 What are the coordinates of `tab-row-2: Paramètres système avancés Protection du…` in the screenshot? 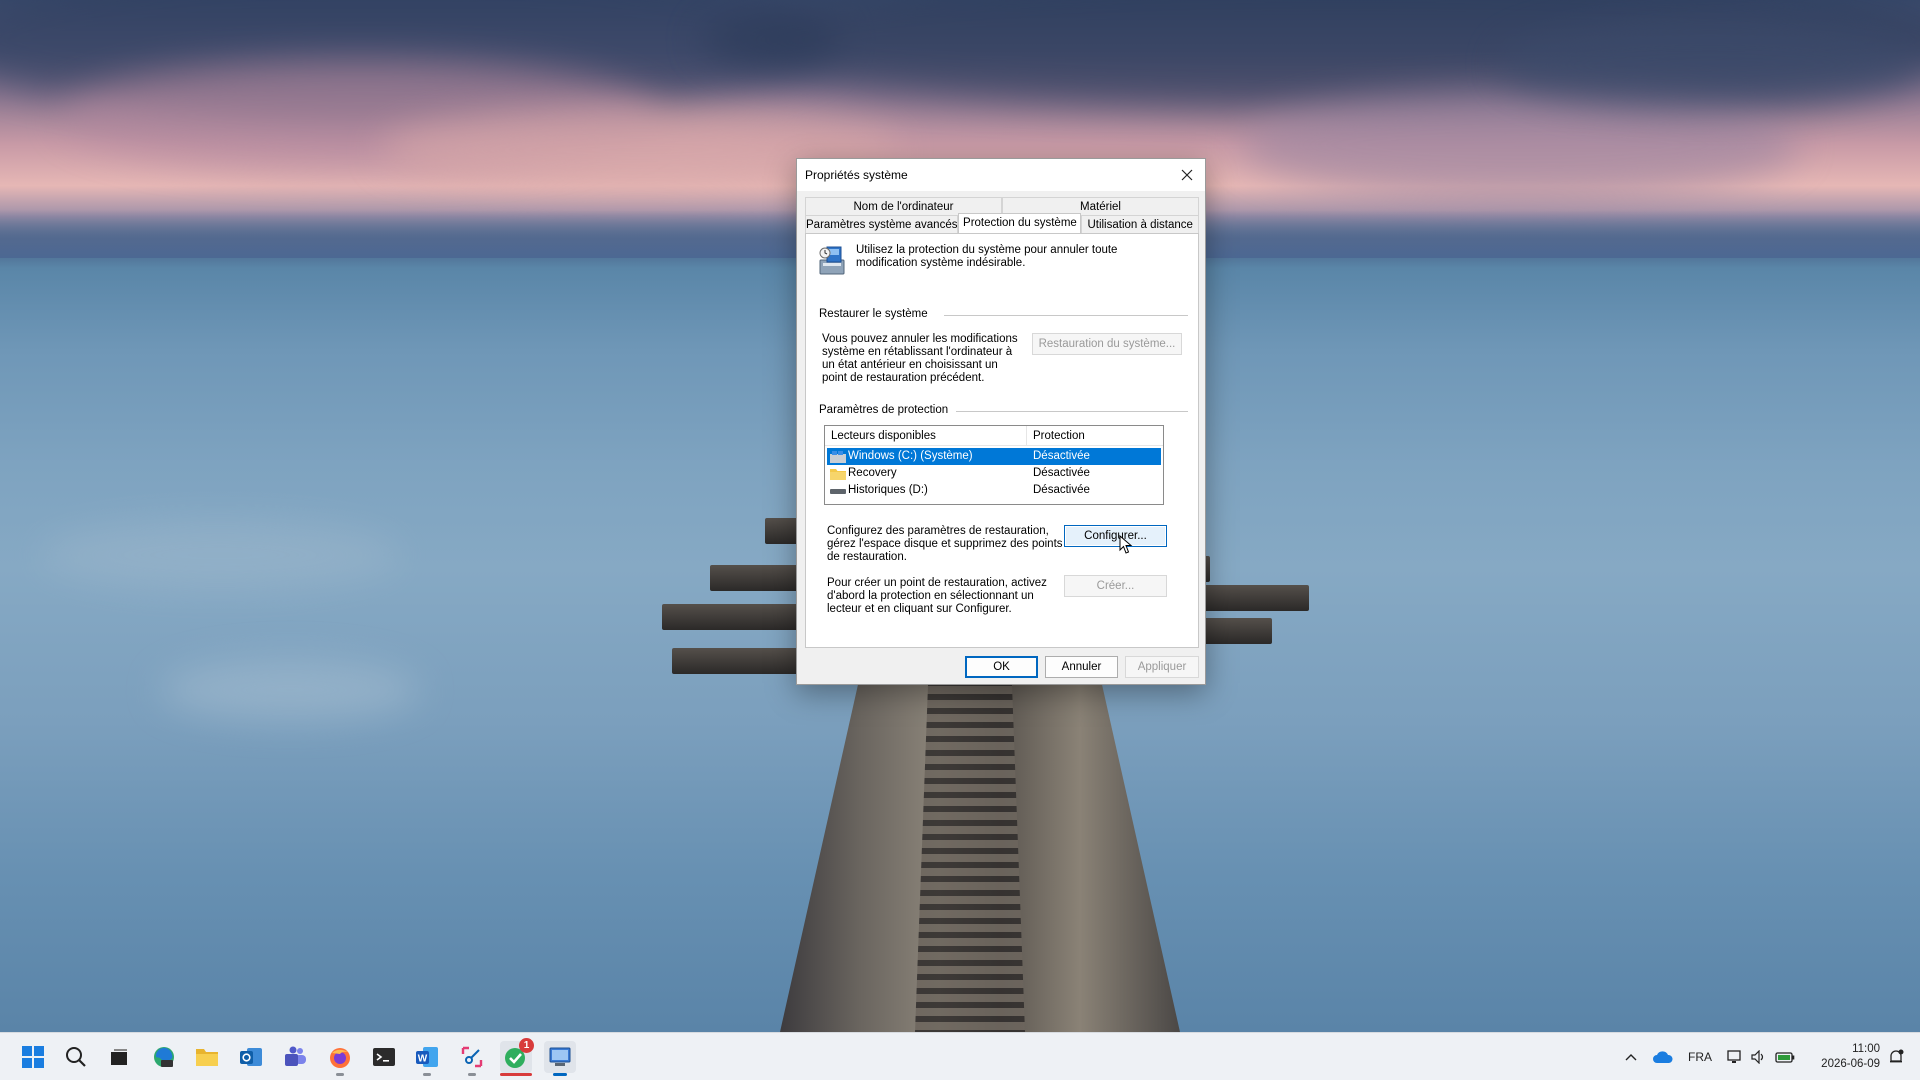 It's located at (1002, 223).